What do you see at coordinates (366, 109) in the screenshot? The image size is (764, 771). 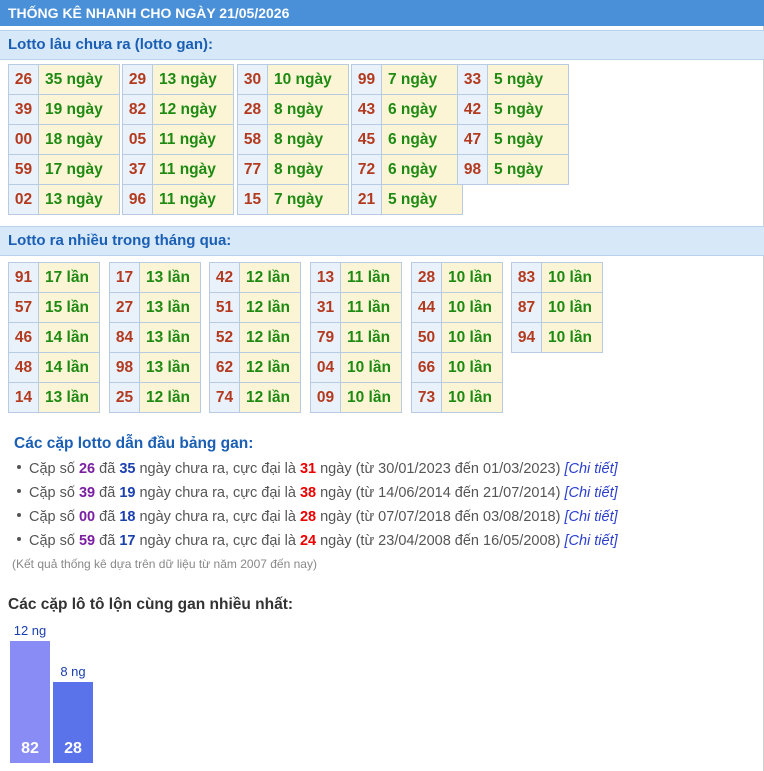 I see `gan-number: 43` at bounding box center [366, 109].